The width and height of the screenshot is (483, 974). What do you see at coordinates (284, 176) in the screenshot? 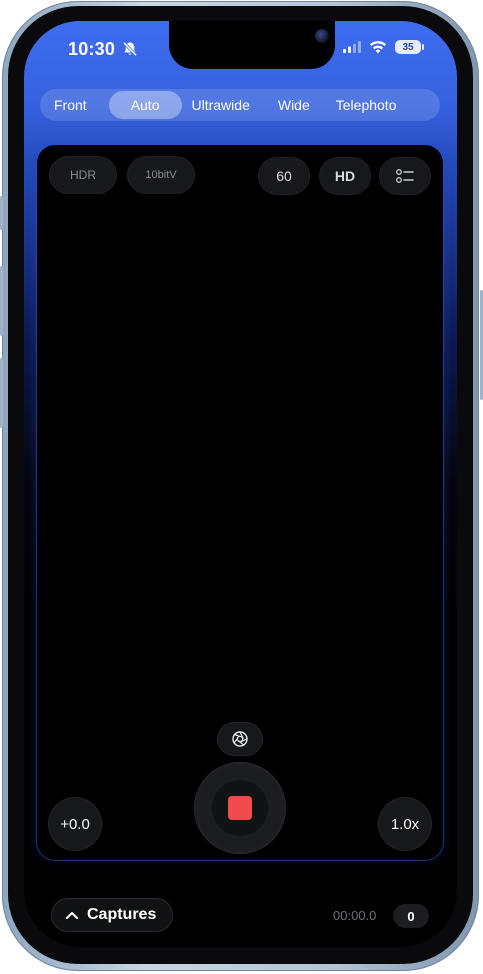
I see `fps-button: 60` at bounding box center [284, 176].